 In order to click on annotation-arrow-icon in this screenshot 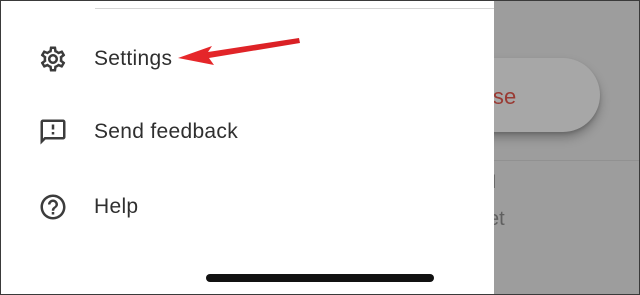, I will do `click(239, 51)`.